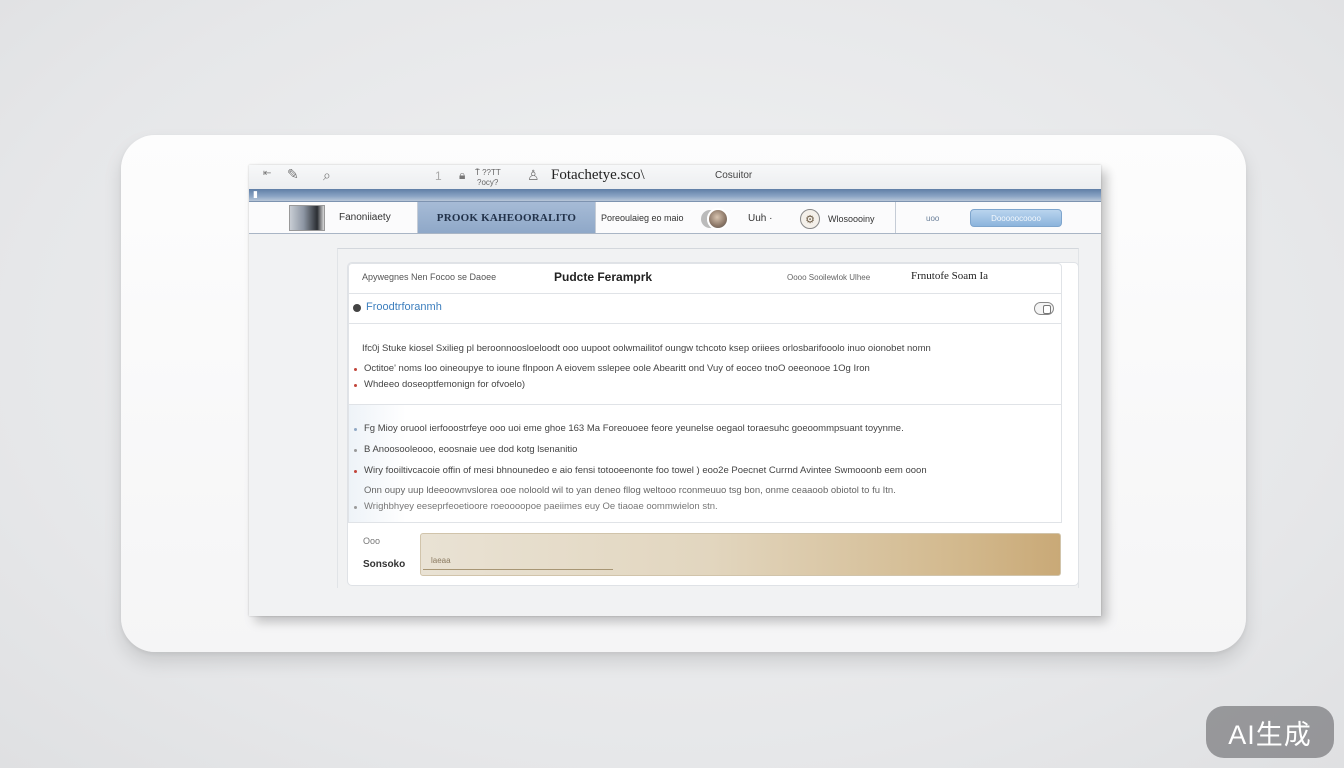  What do you see at coordinates (1270, 732) in the screenshot?
I see `ai-generated-badge: AI生成` at bounding box center [1270, 732].